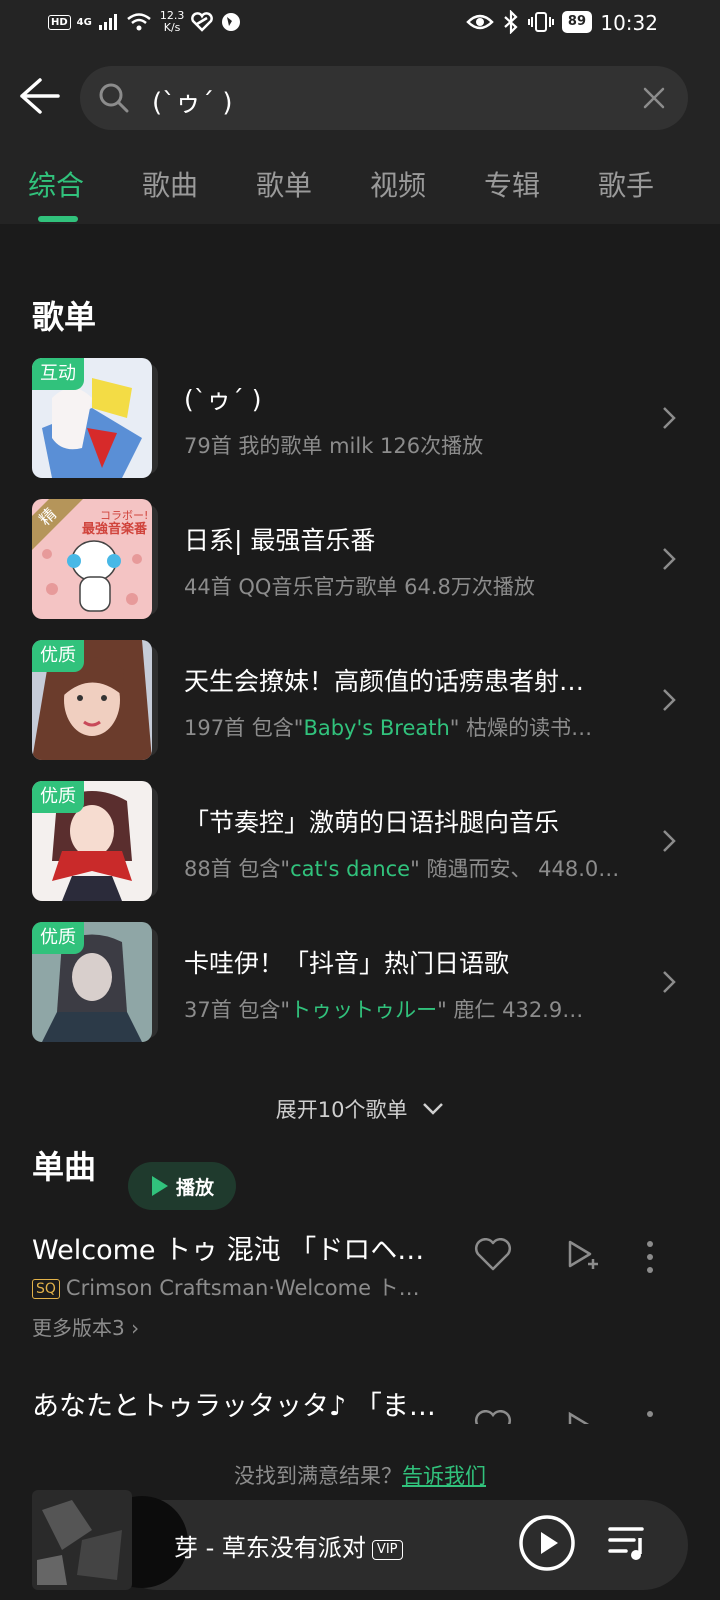 Image resolution: width=720 pixels, height=1600 pixels. I want to click on expand-label: 展开10个歌单, so click(341, 1110).